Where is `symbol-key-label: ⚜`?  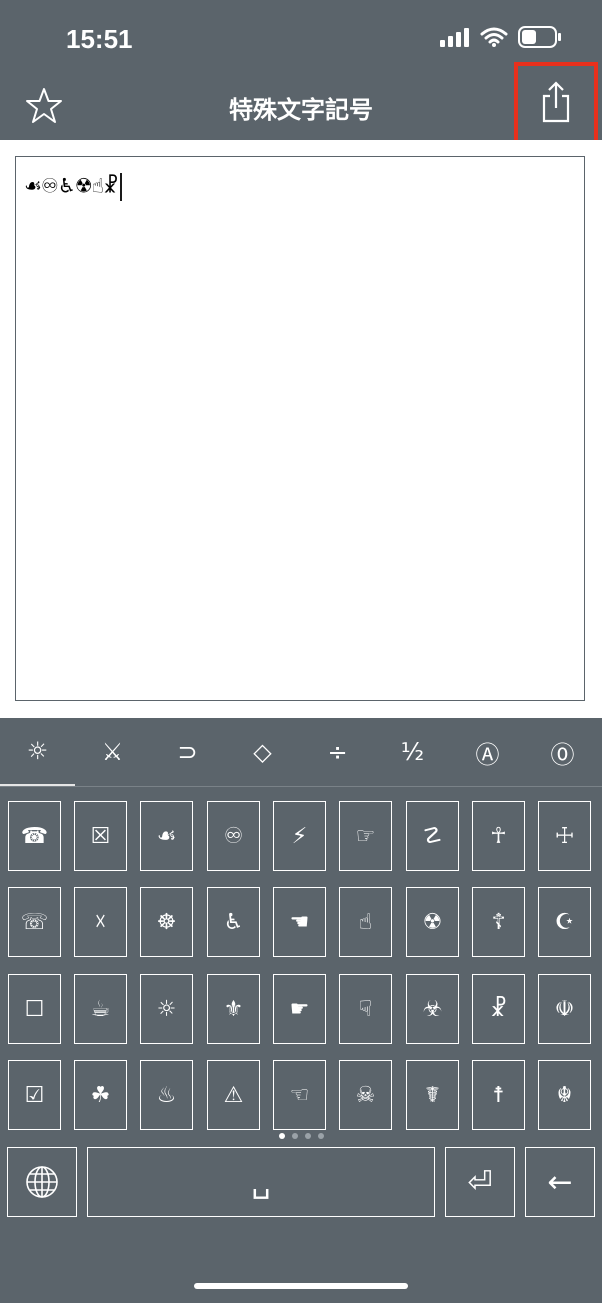
symbol-key-label: ⚜ is located at coordinates (233, 1009).